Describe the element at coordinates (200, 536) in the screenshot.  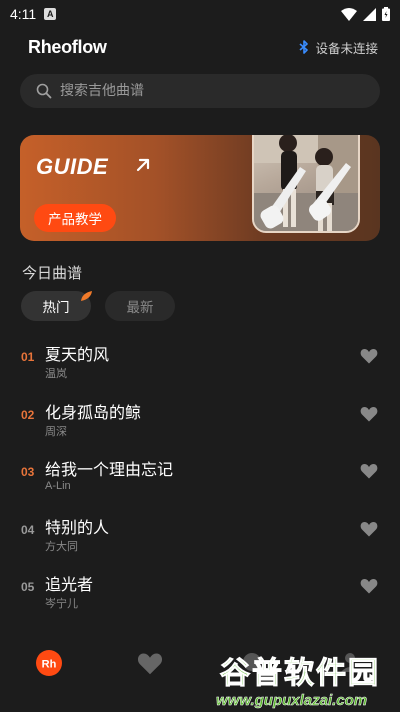
I see `song-row: 04 特别的人 方大同` at that location.